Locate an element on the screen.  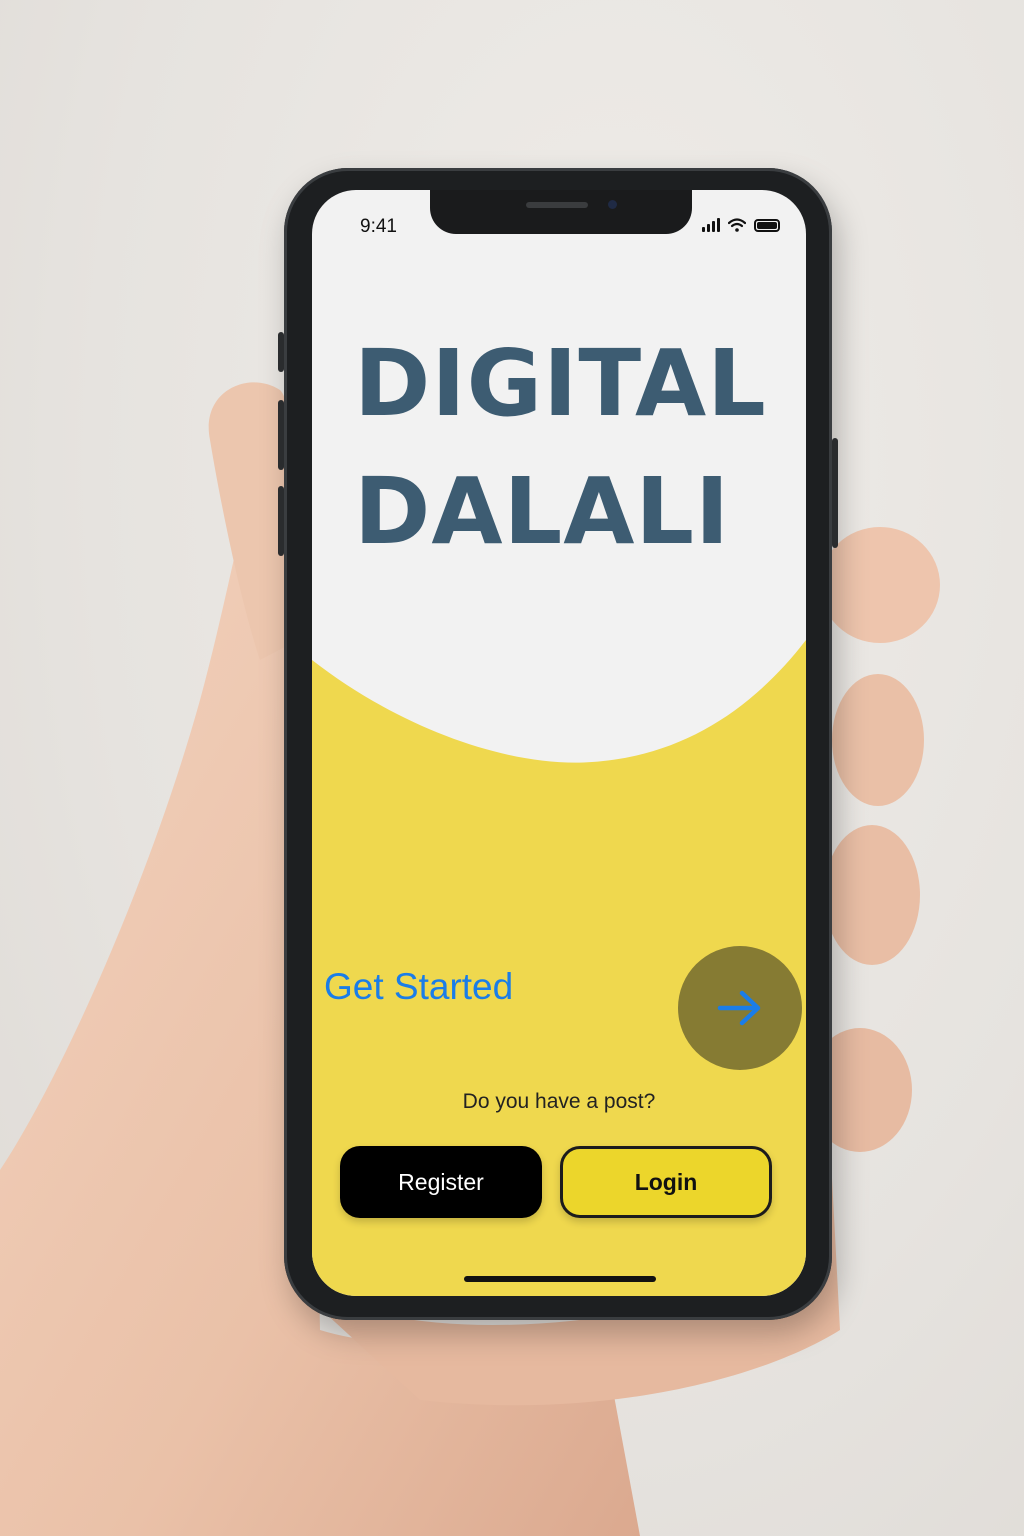
wifi-icon is located at coordinates (737, 225).